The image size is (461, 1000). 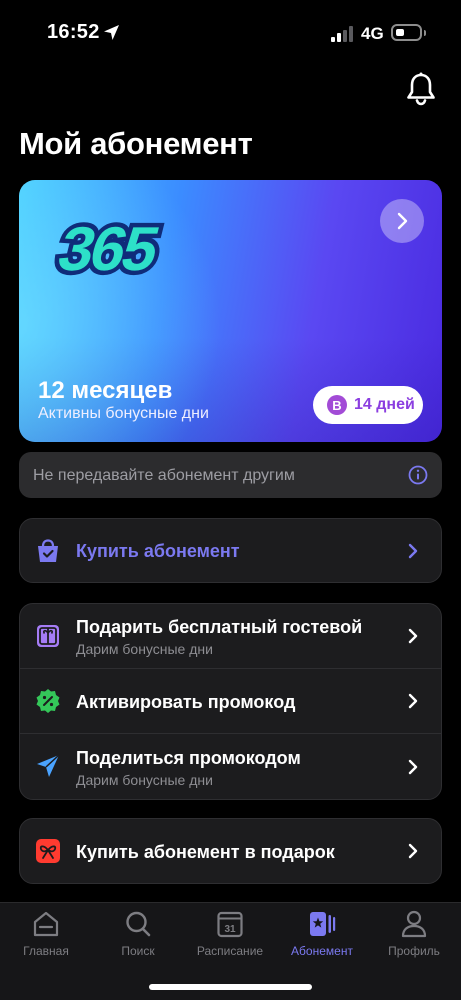 What do you see at coordinates (46, 939) in the screenshot?
I see `tab-home: Главная` at bounding box center [46, 939].